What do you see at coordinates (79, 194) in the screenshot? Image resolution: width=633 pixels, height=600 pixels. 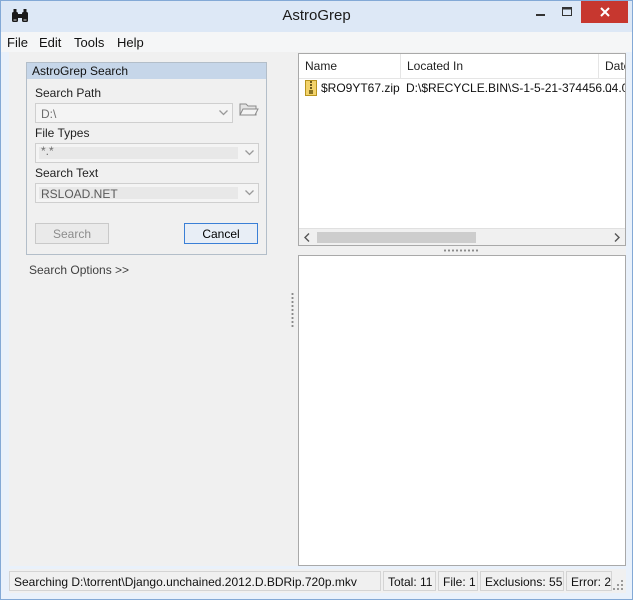 I see `search-text-value: RSLOAD.NET` at bounding box center [79, 194].